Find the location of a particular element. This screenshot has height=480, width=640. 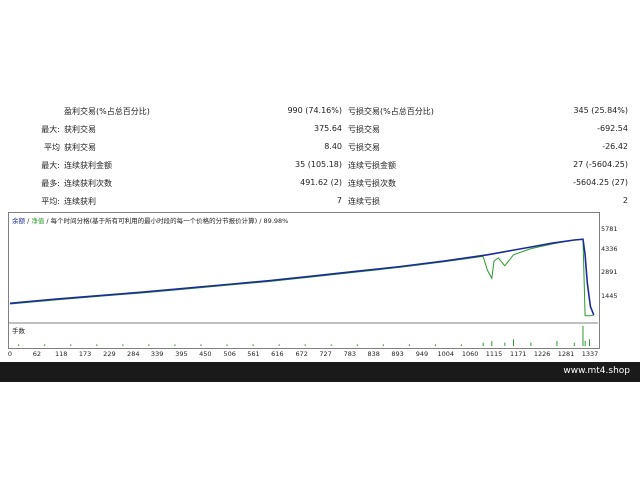

x-tick-label: 450 is located at coordinates (205, 354).